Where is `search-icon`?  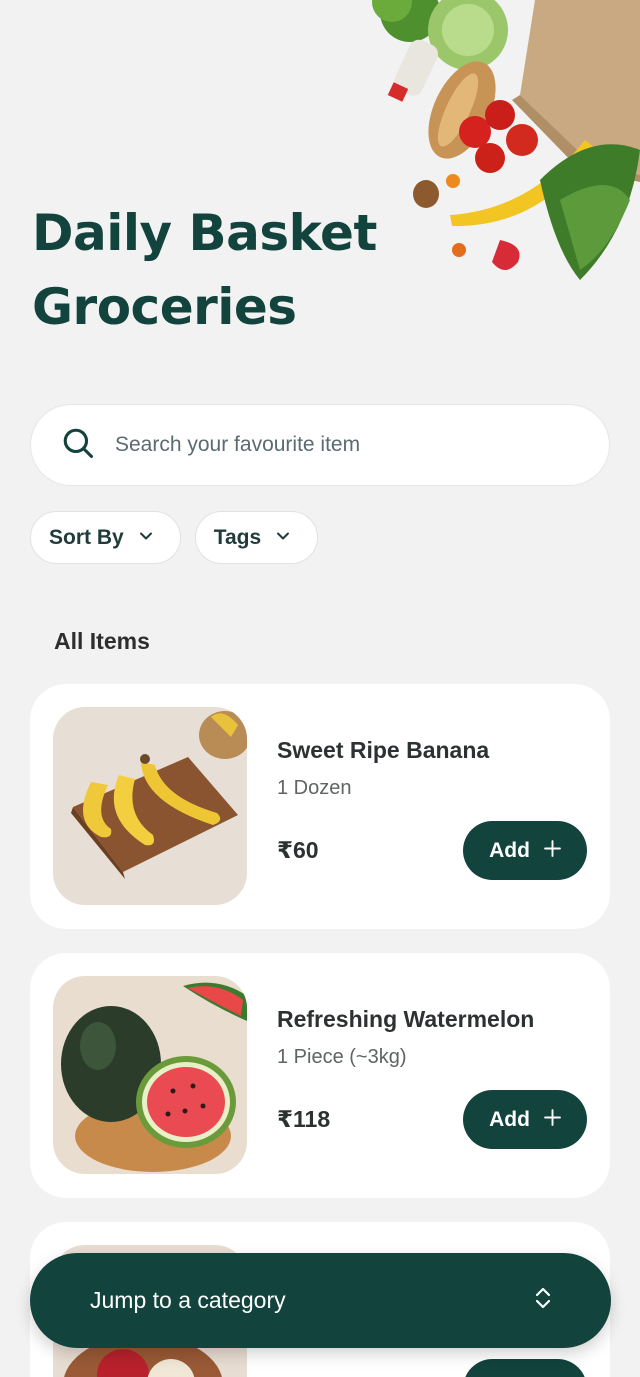 search-icon is located at coordinates (78, 445).